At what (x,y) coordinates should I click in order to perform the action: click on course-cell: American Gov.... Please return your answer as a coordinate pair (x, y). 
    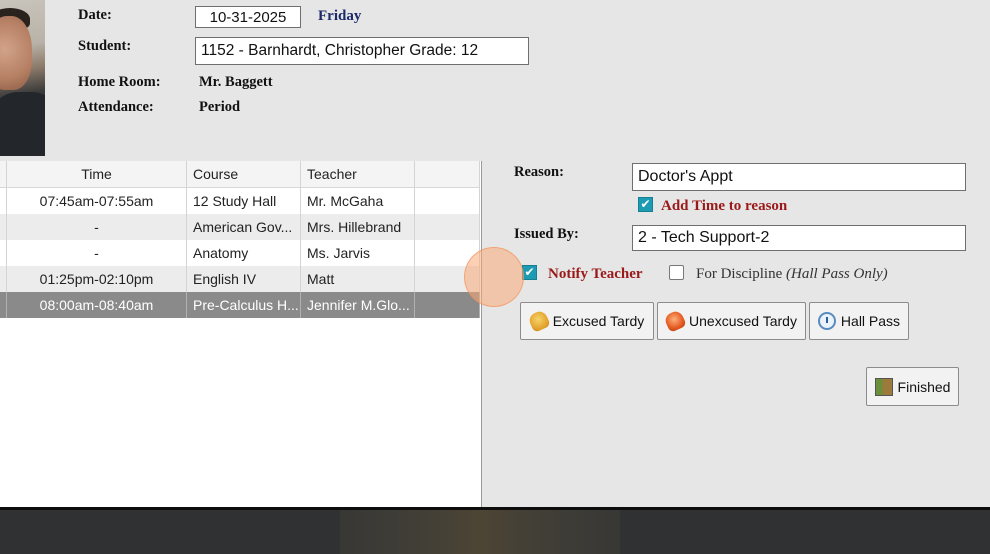
    Looking at the image, I should click on (243, 227).